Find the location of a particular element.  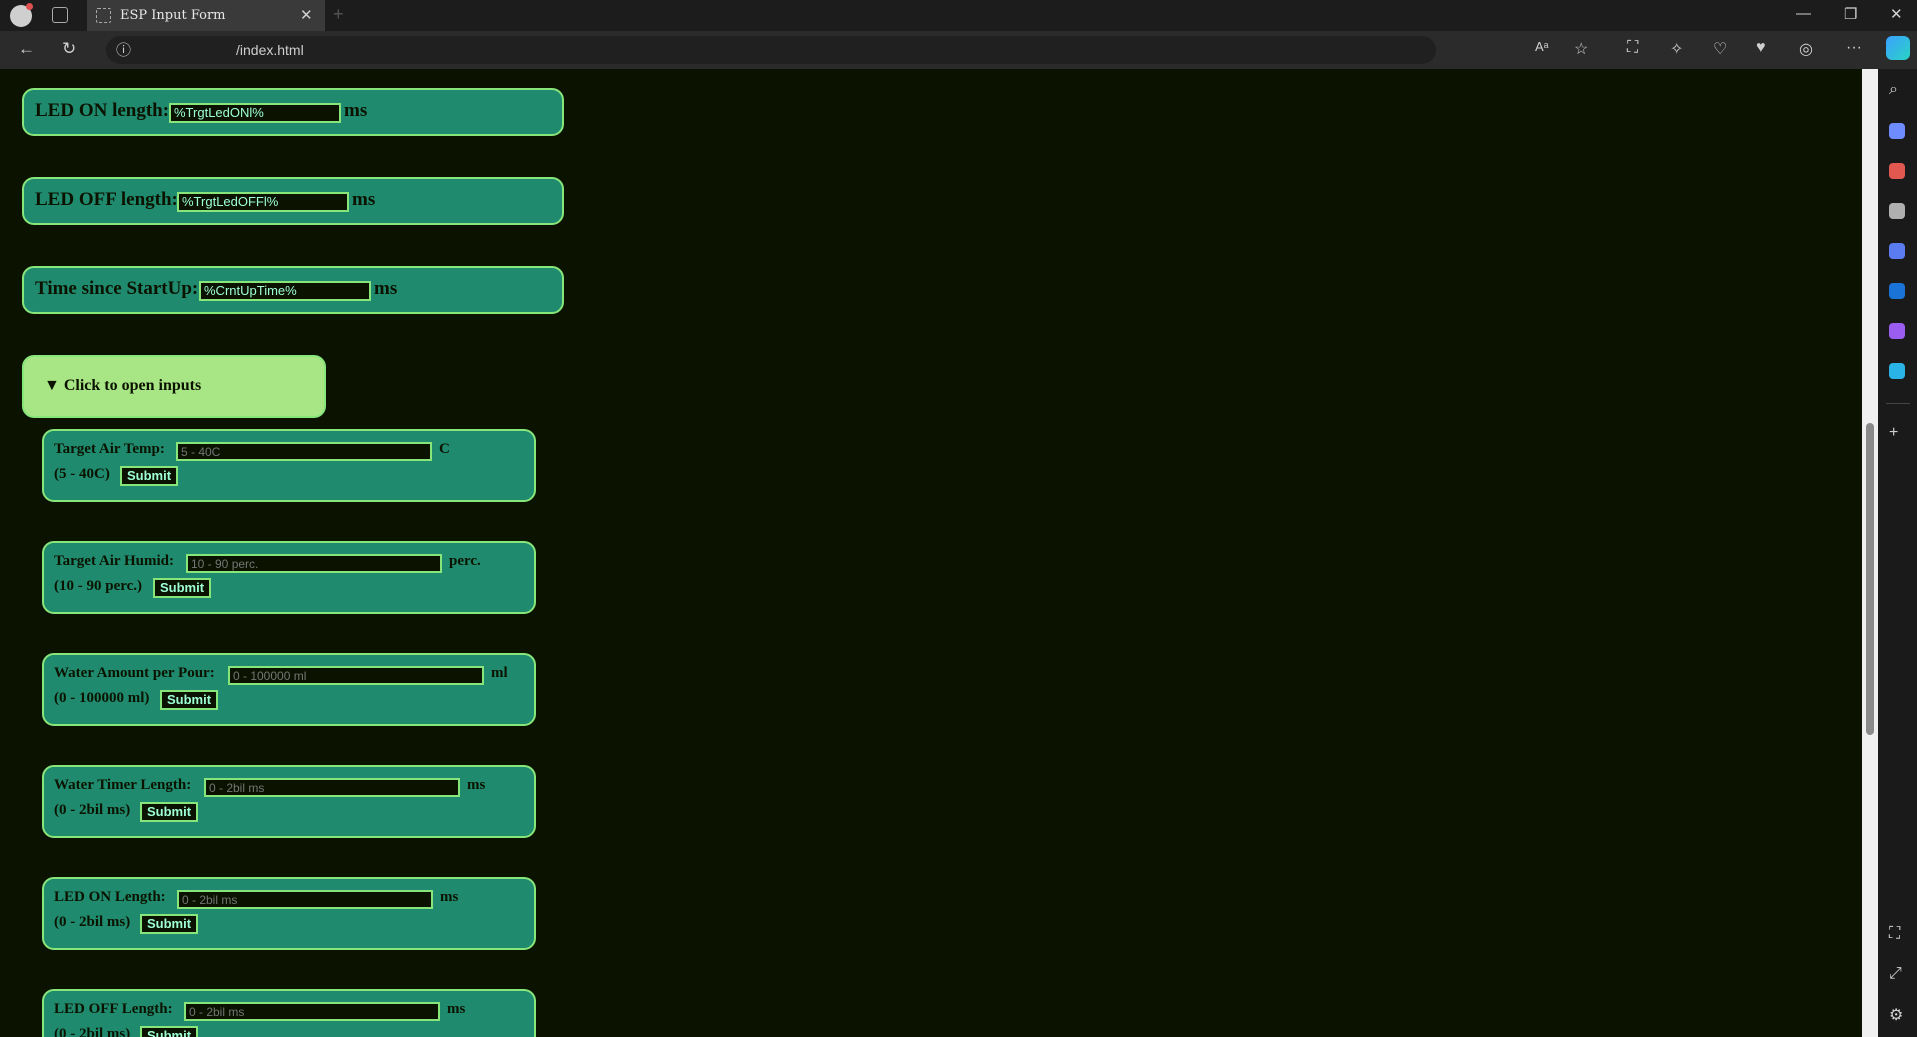

status-label: Time since StartUp: is located at coordinates (117, 288).